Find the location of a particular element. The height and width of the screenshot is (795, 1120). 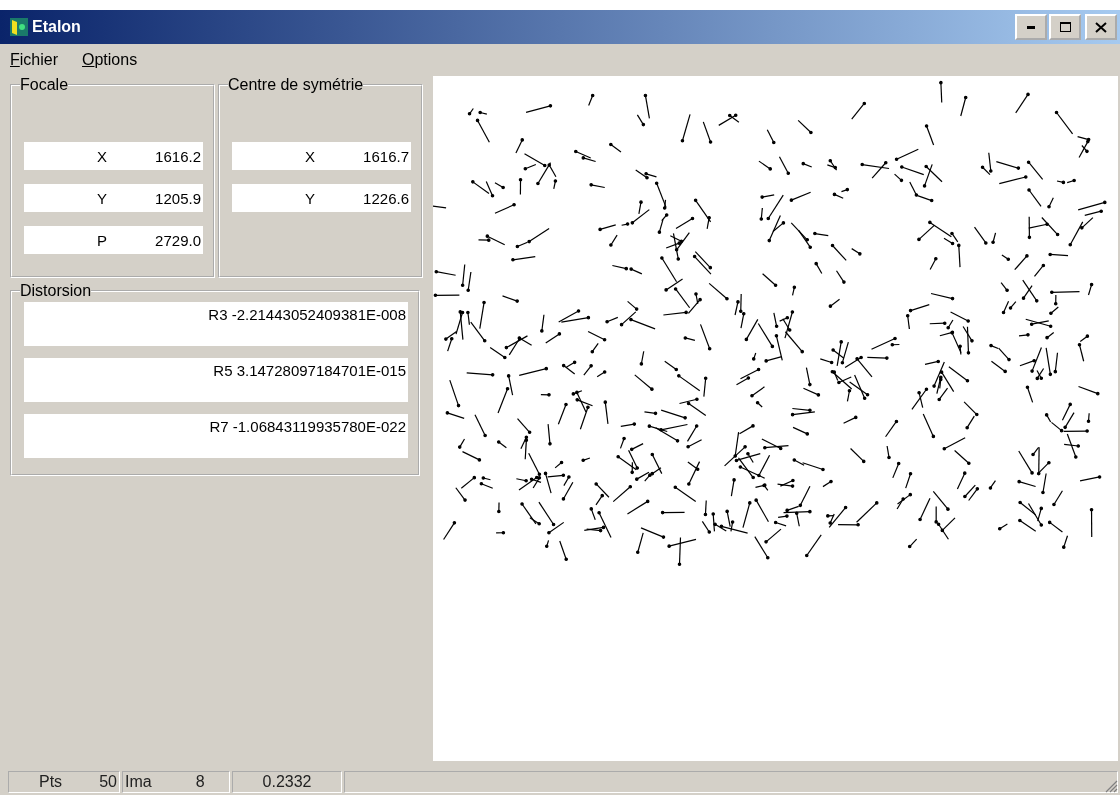

value-field: Y 1226.6 is located at coordinates (321, 198).